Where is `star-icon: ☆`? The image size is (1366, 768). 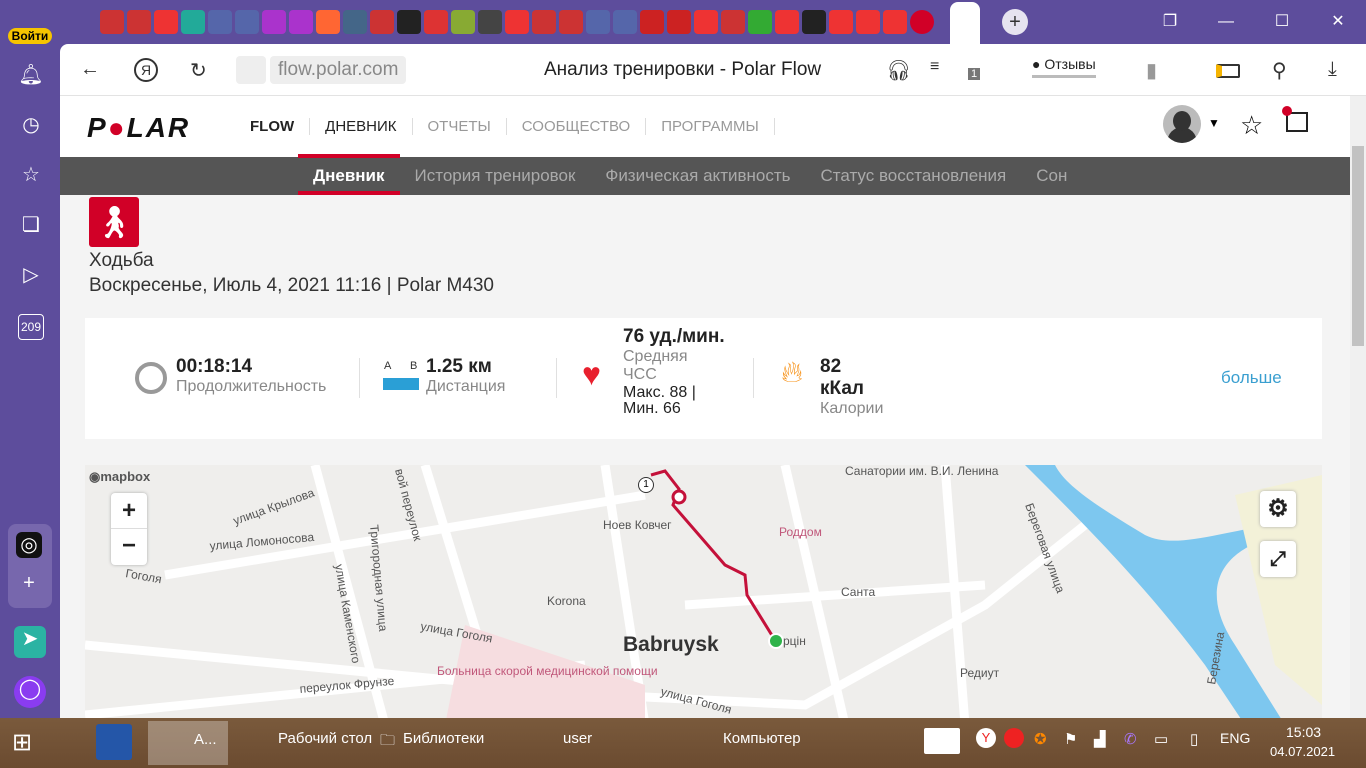 star-icon: ☆ is located at coordinates (31, 175).